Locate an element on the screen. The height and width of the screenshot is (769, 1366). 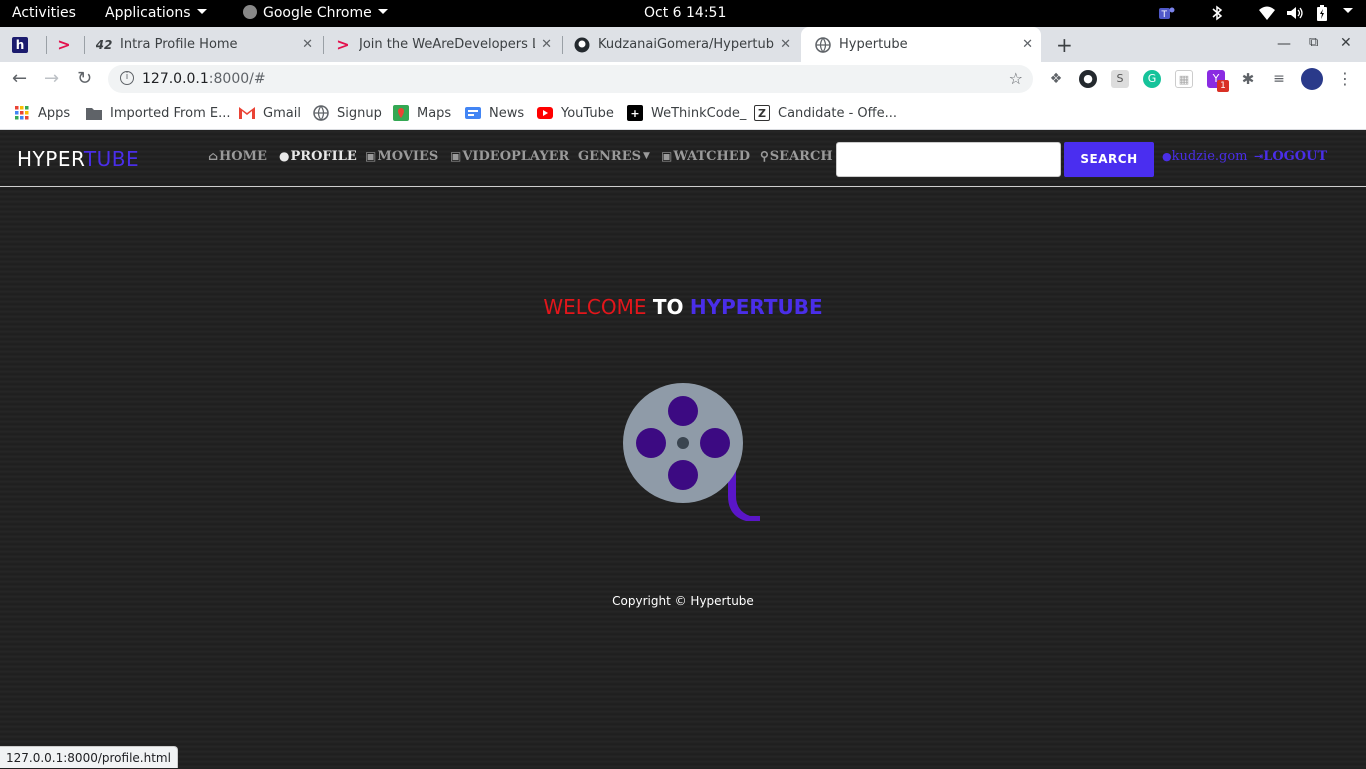
tab-wearedevelopers: > Join the WeAreDevelopers Li ✕ is located at coordinates (447, 44).